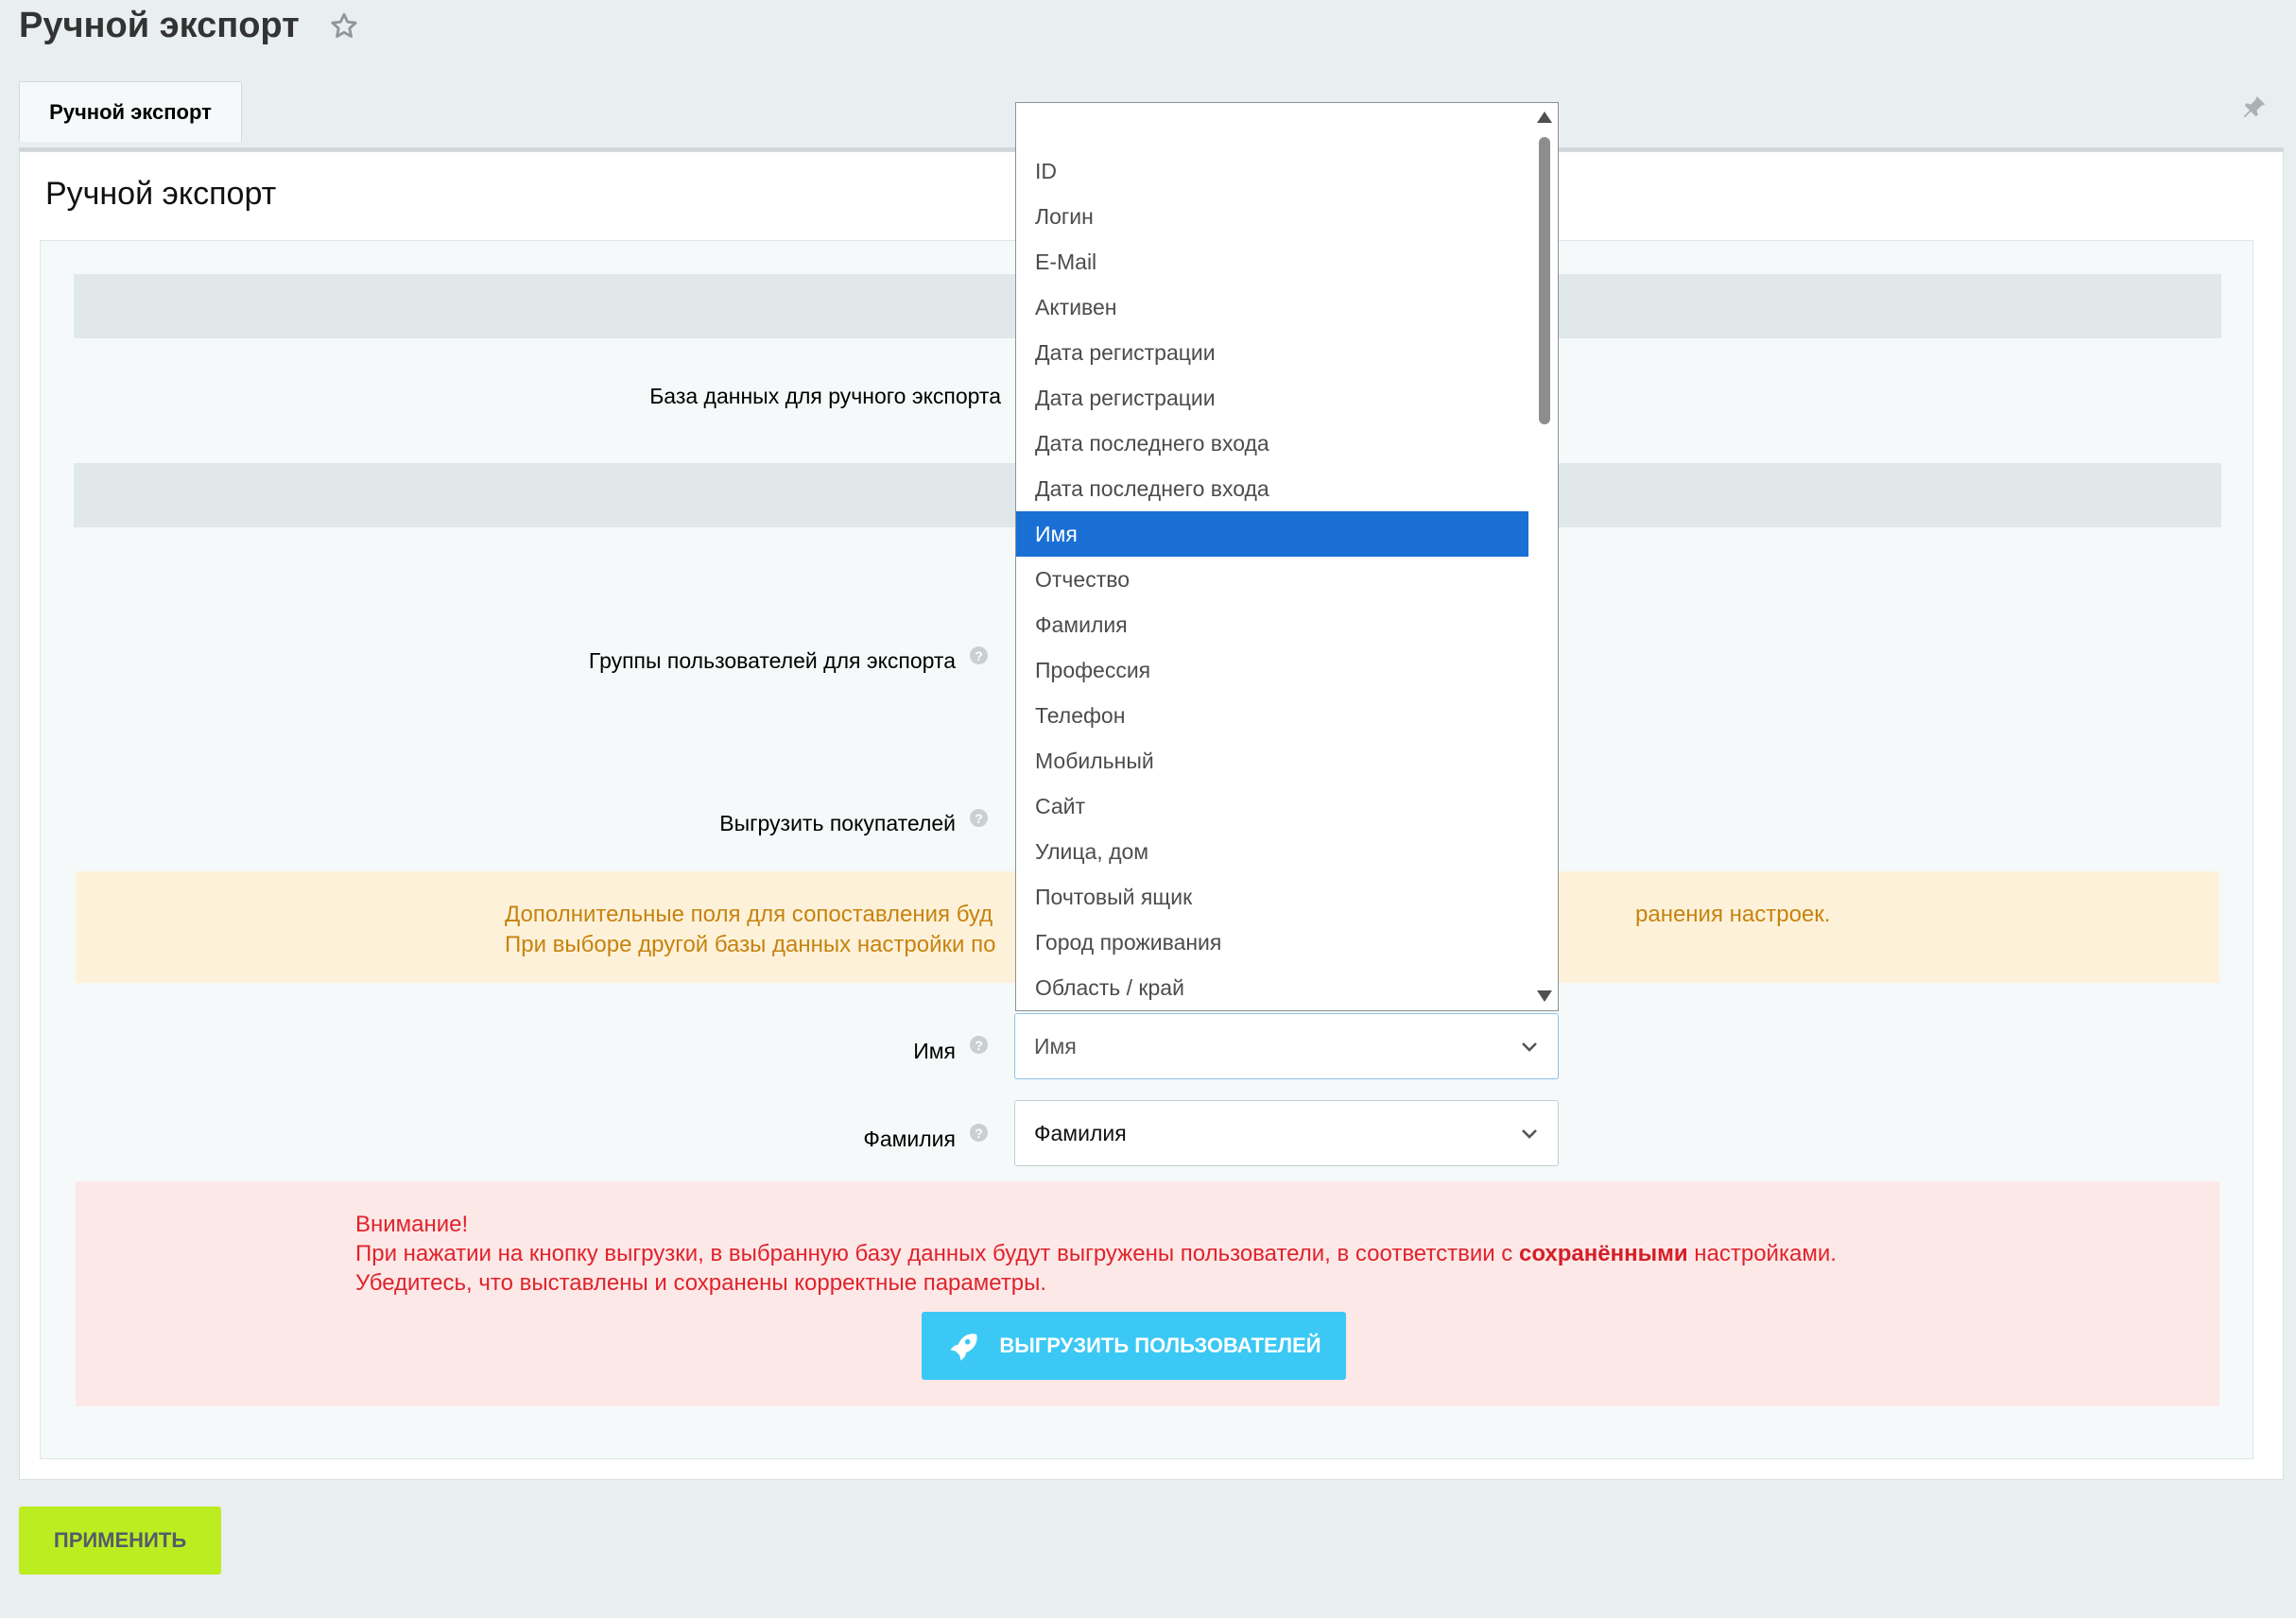 The width and height of the screenshot is (2296, 1618). What do you see at coordinates (1272, 216) in the screenshot?
I see `dropdown-option: Логин` at bounding box center [1272, 216].